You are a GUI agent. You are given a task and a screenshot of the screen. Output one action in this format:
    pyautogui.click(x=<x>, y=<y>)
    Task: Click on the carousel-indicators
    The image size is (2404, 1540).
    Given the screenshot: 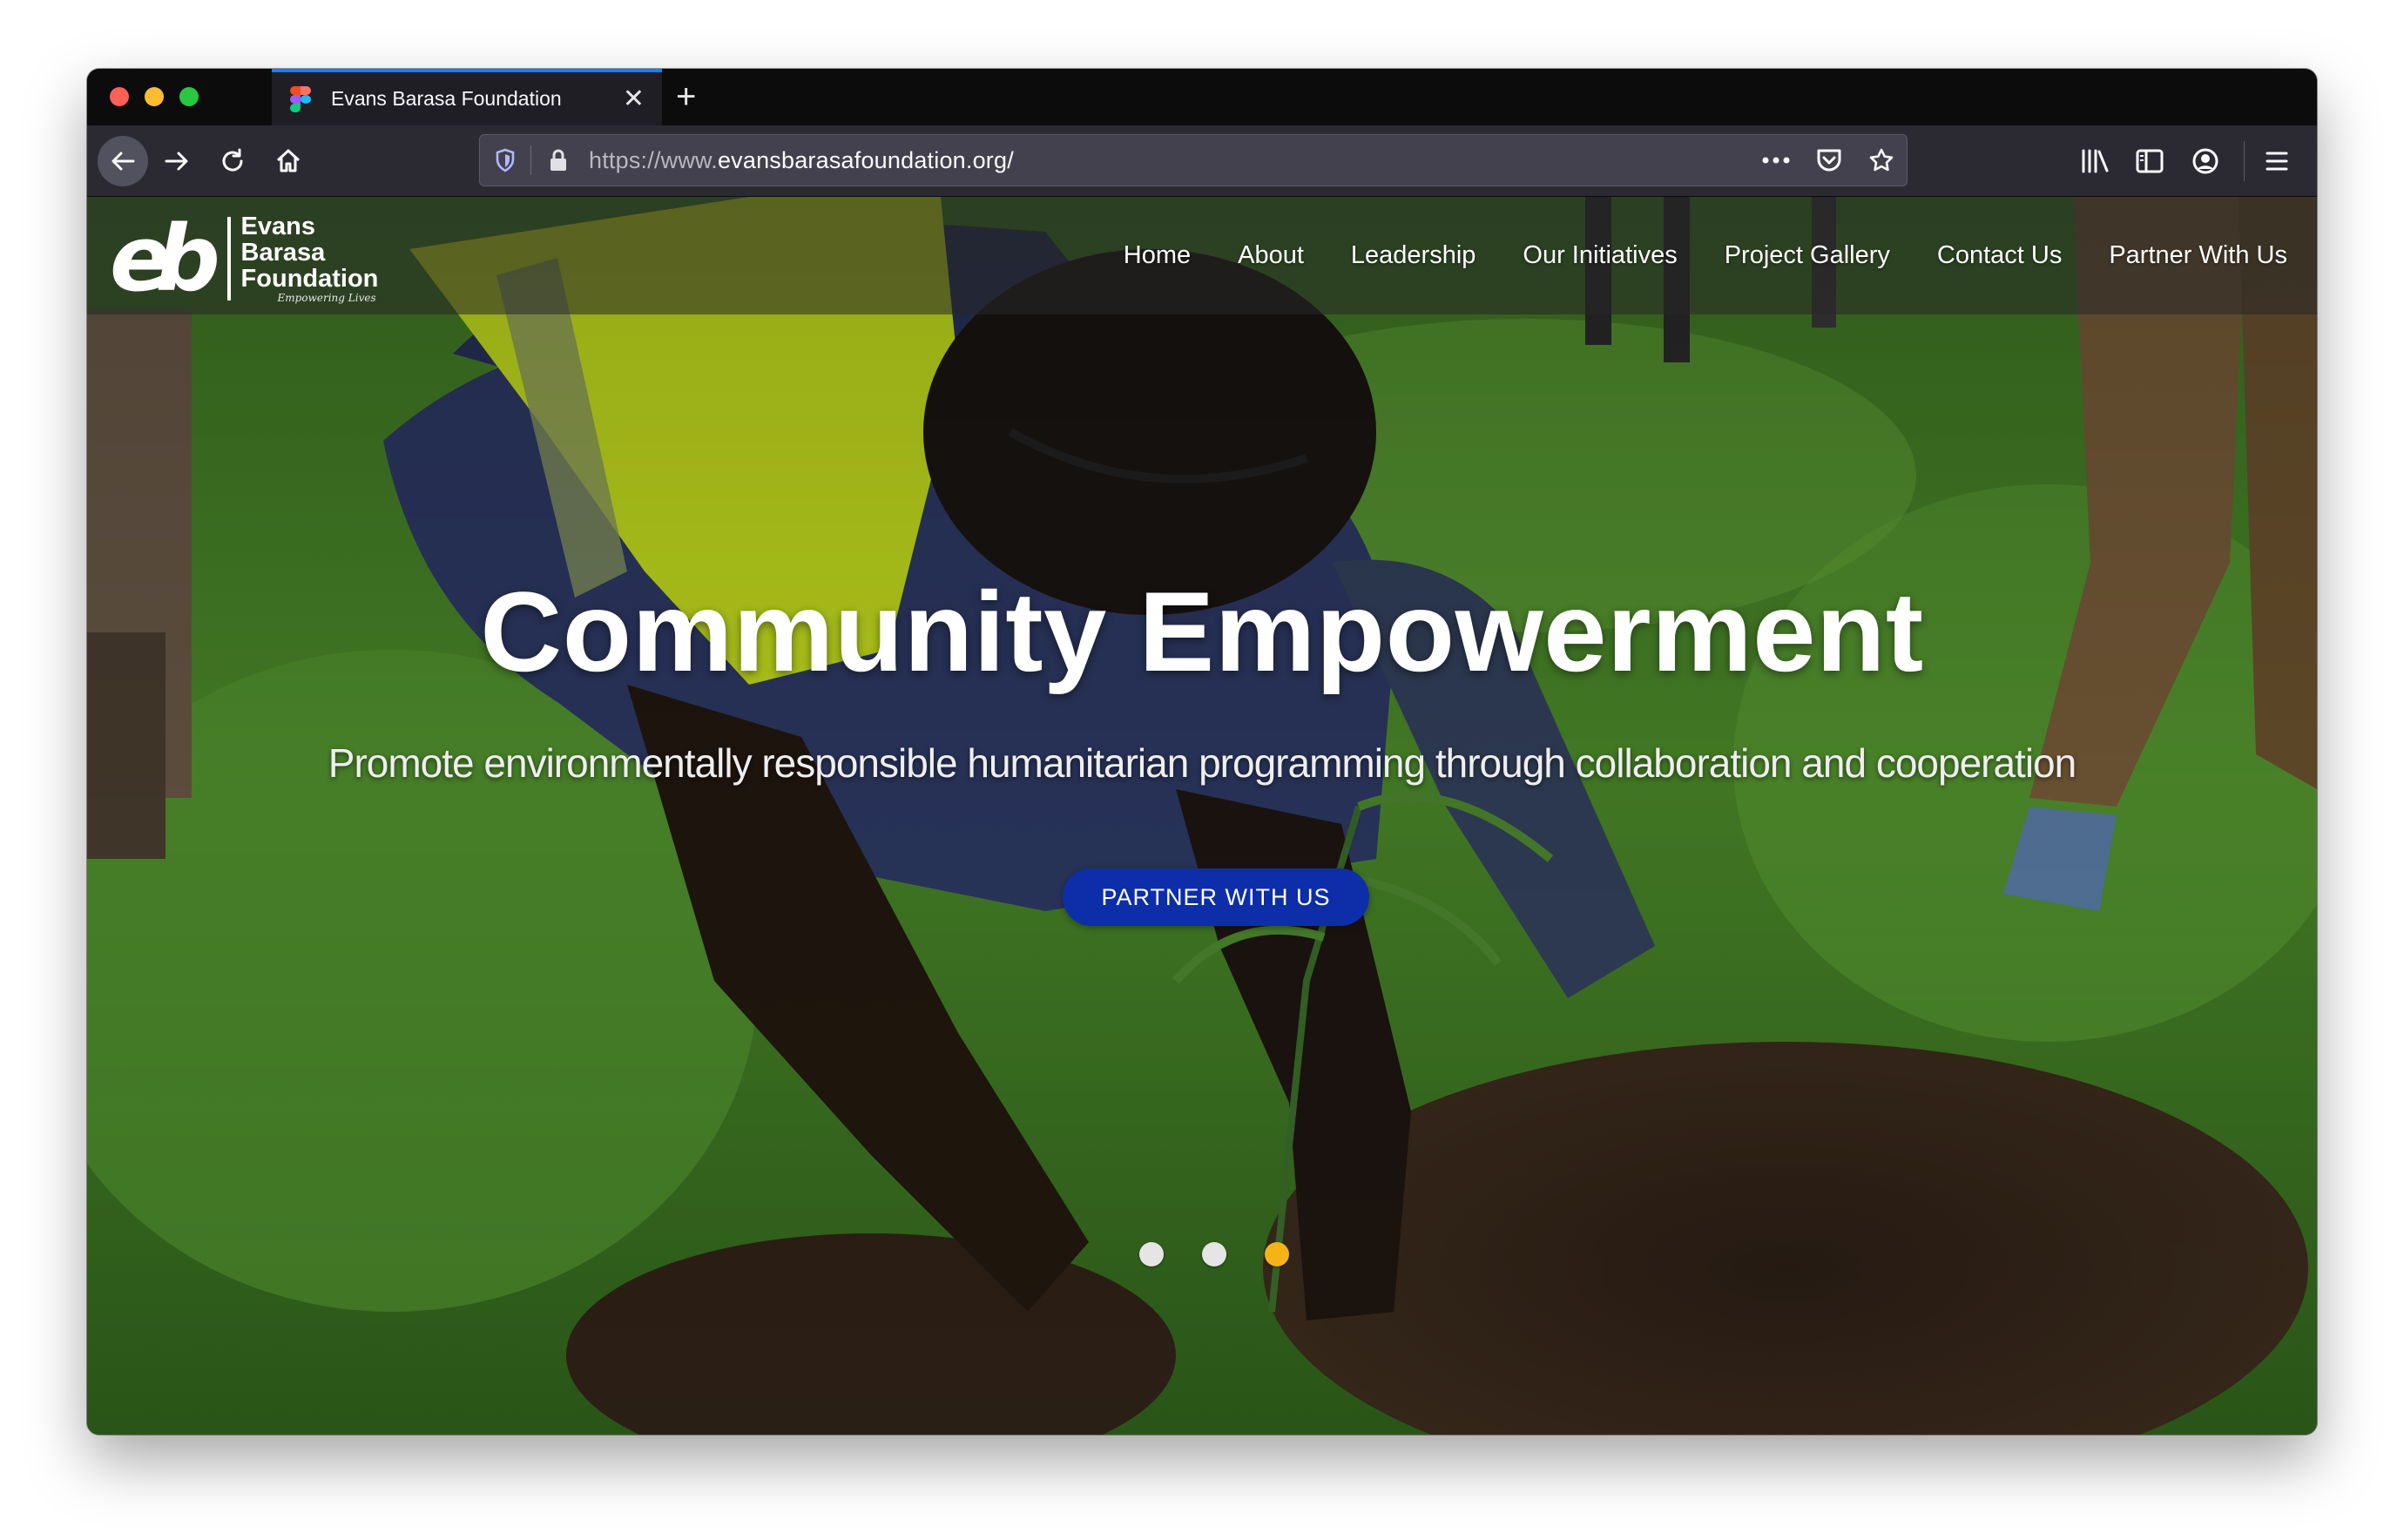 What is the action you would take?
    pyautogui.click(x=1214, y=1254)
    